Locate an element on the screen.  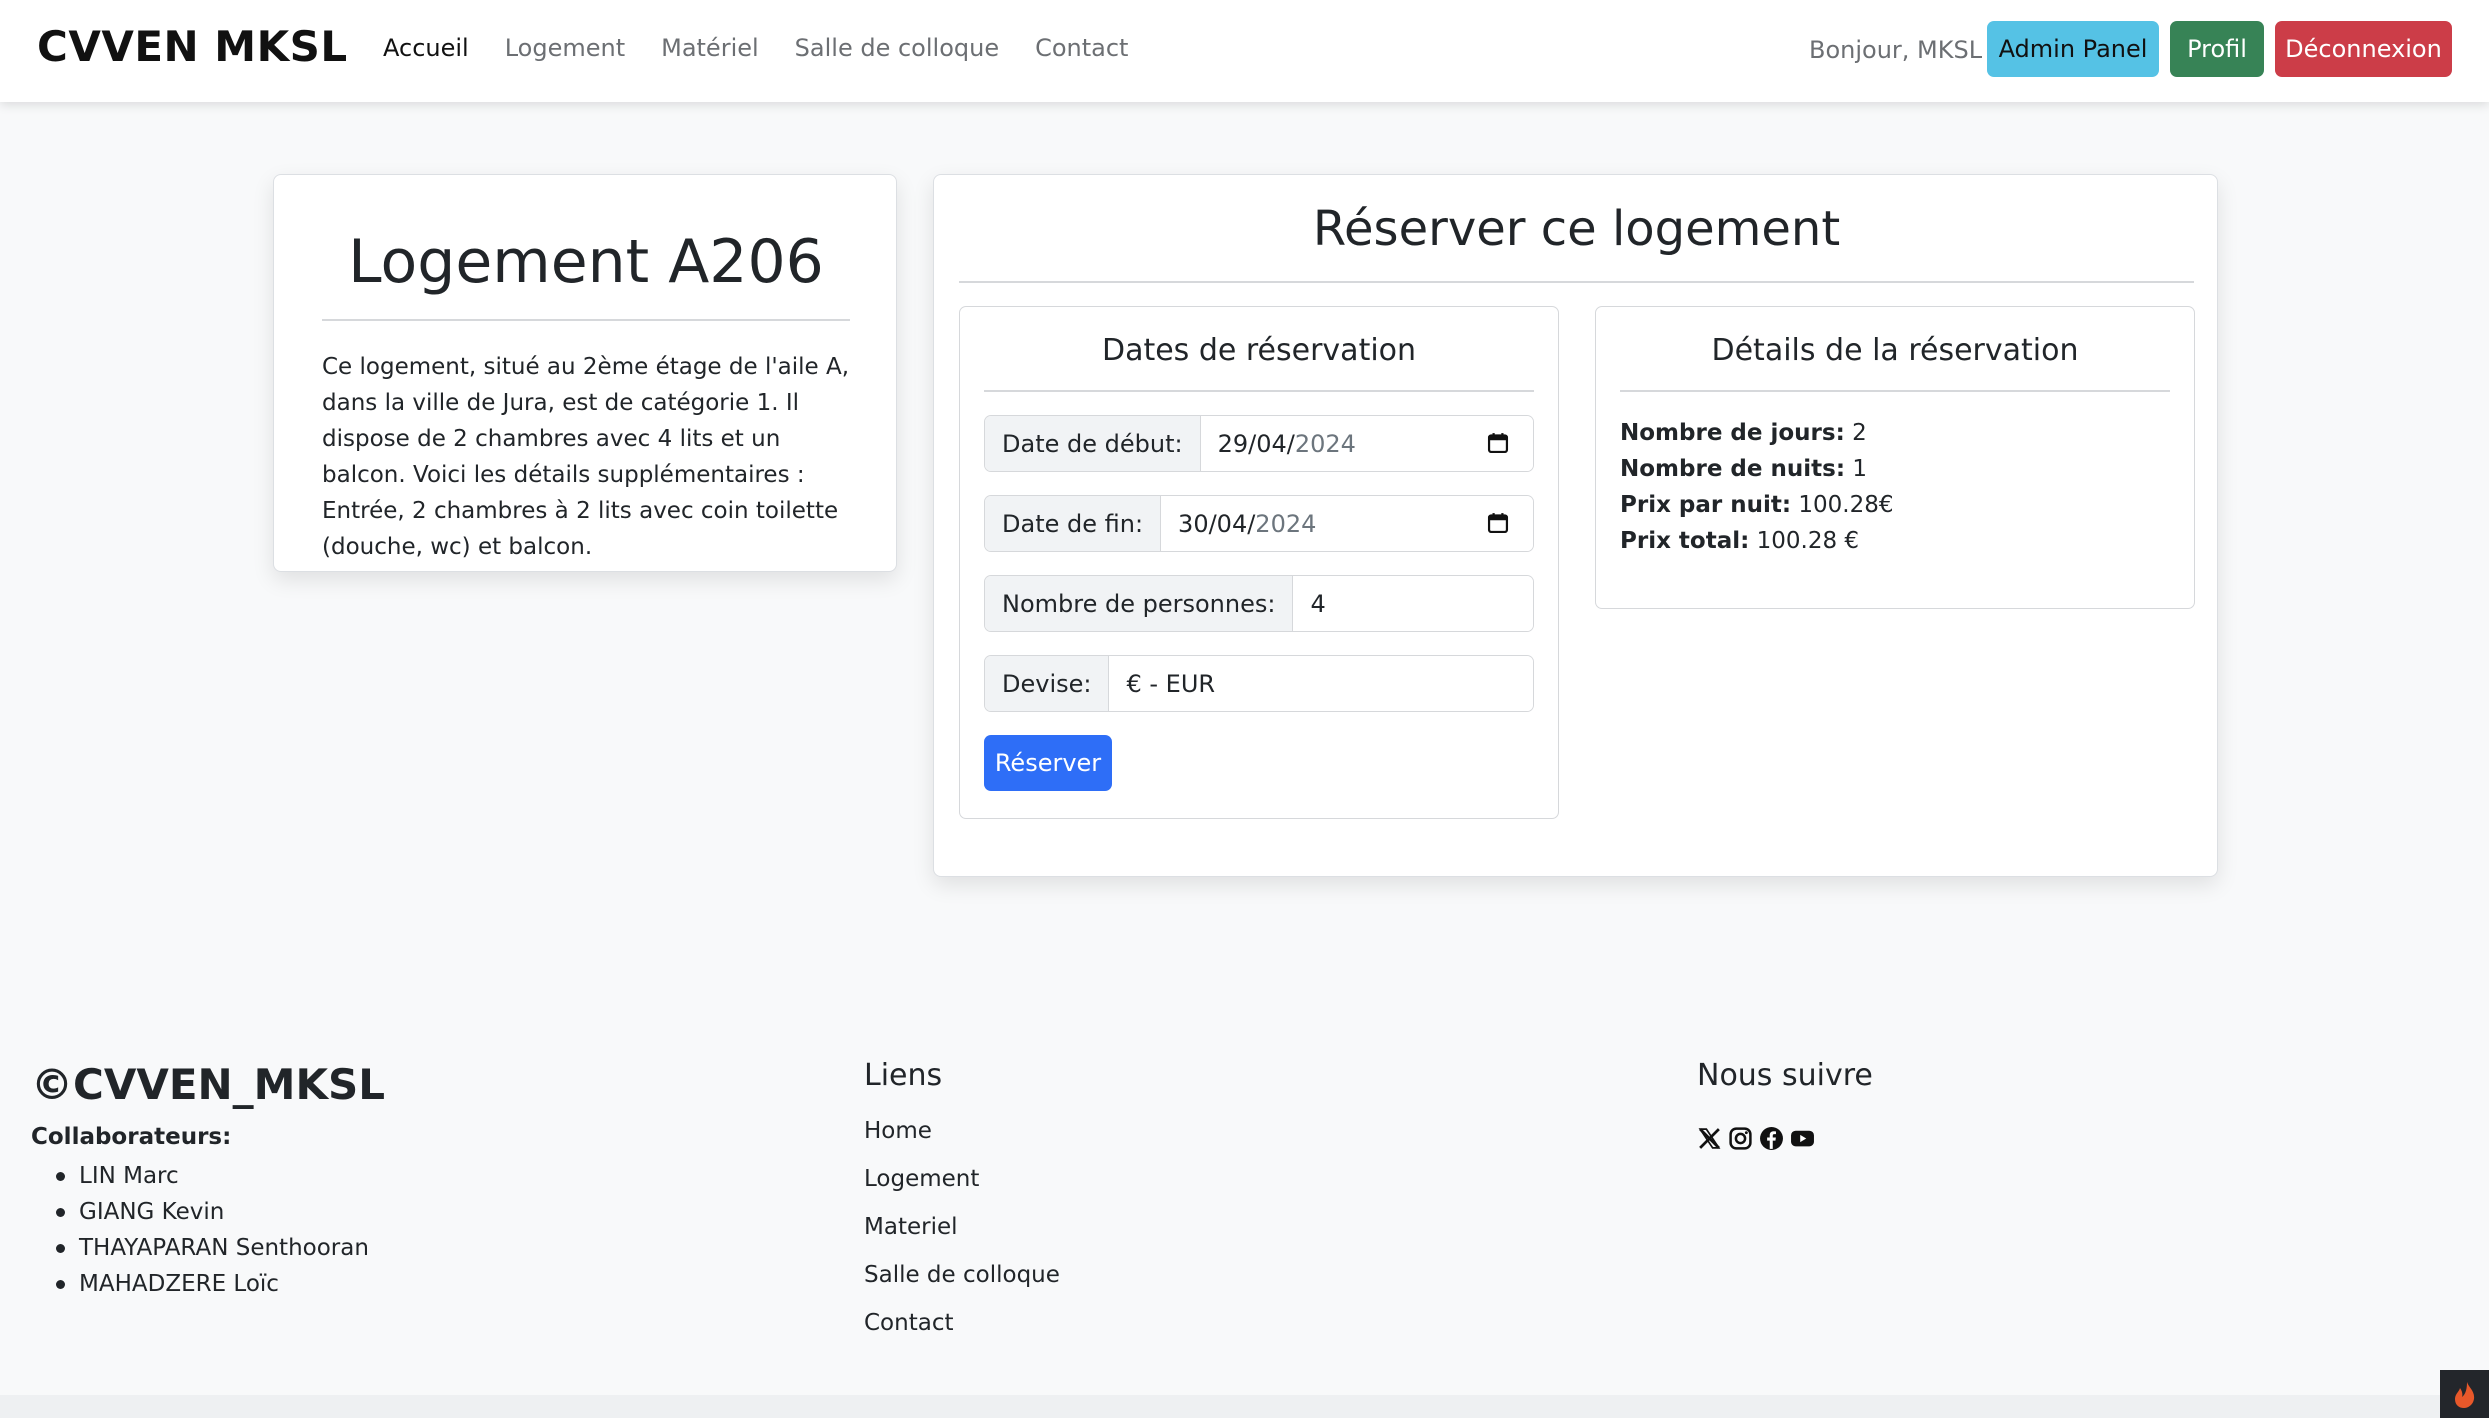
nav-link-logement: Logement is located at coordinates (565, 48).